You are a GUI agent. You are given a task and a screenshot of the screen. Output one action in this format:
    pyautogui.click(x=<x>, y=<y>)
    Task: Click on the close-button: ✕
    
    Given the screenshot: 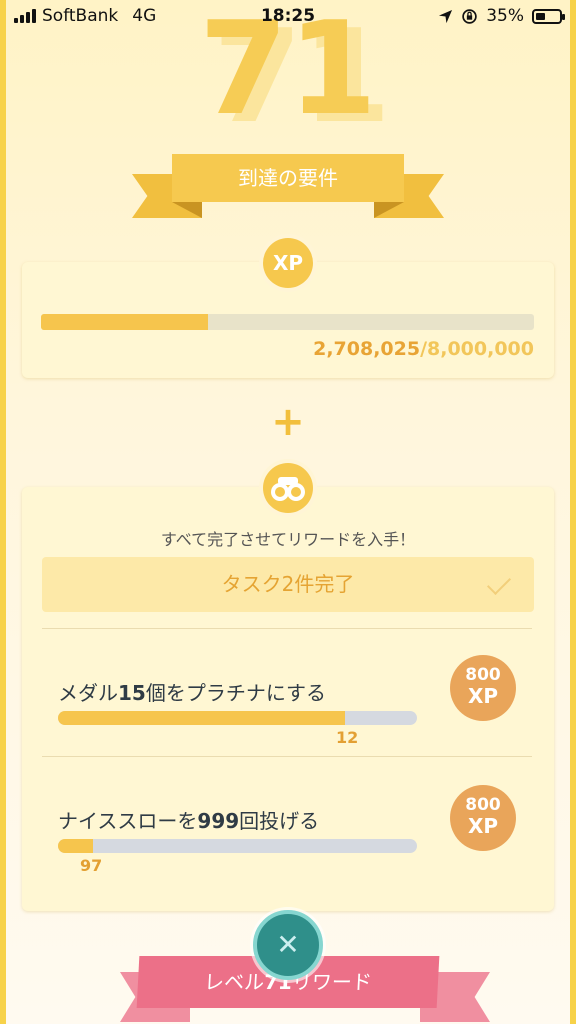 What is the action you would take?
    pyautogui.click(x=288, y=945)
    